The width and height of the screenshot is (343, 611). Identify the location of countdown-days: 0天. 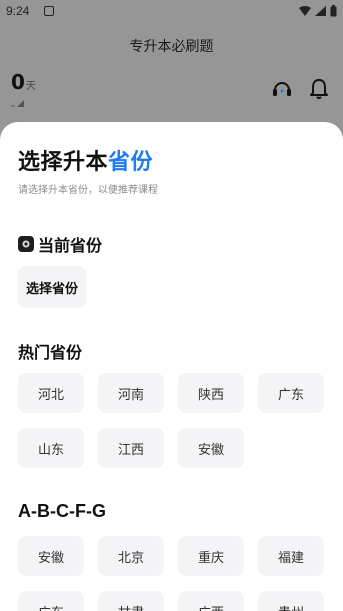
(23, 82).